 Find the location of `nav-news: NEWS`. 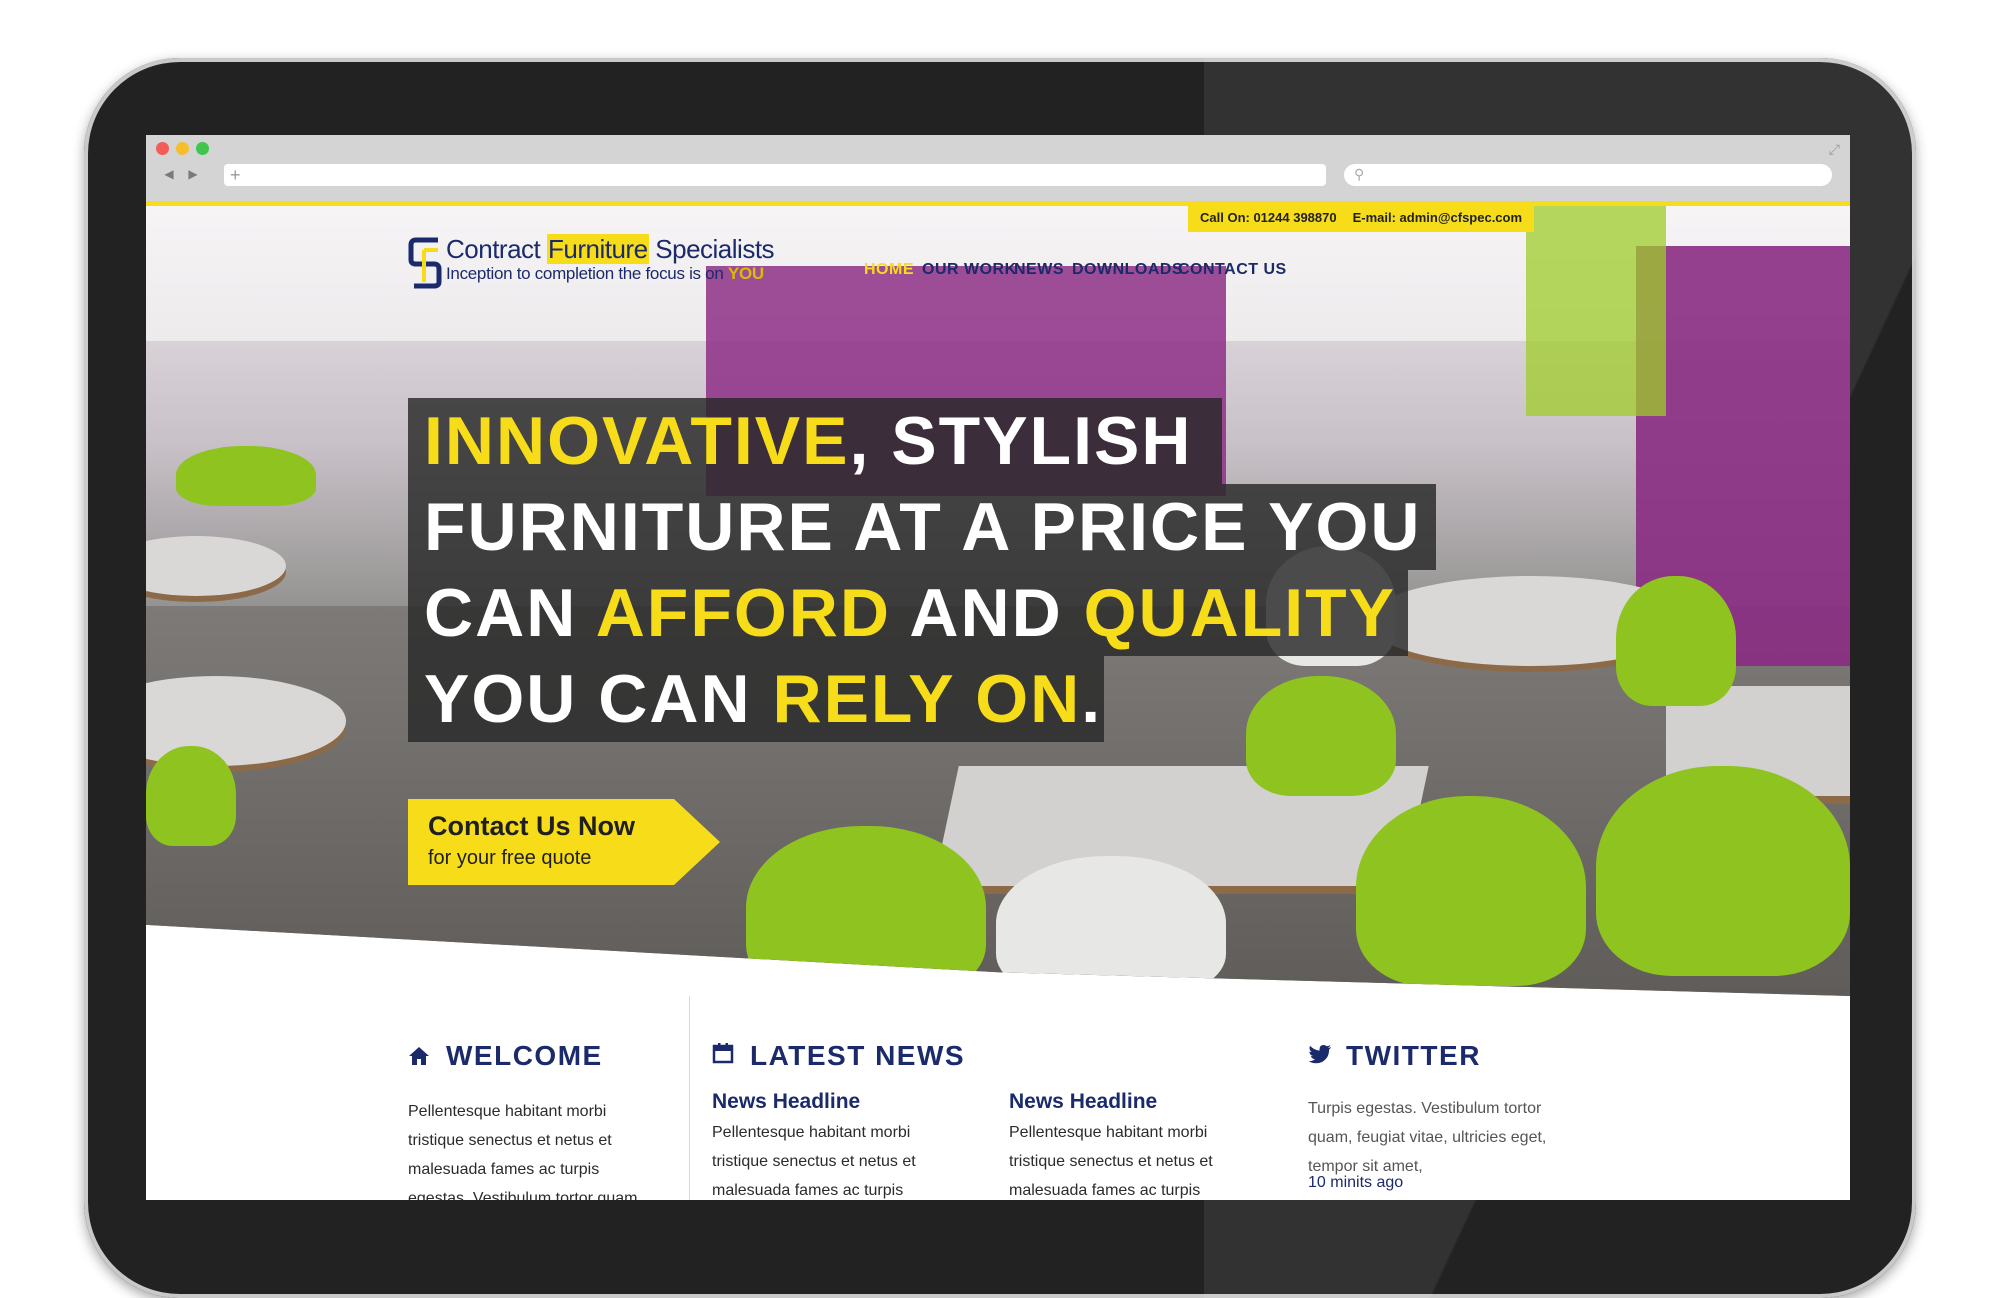

nav-news: NEWS is located at coordinates (1039, 270).